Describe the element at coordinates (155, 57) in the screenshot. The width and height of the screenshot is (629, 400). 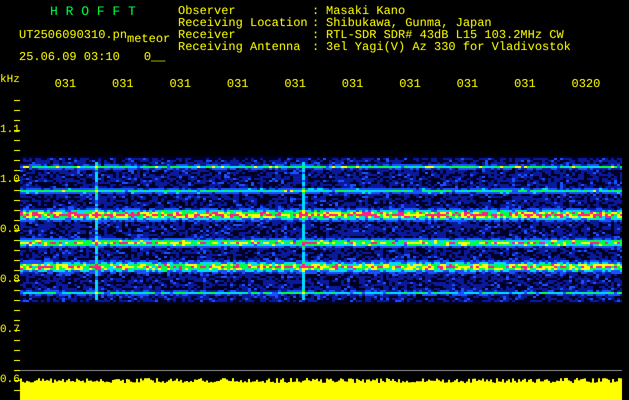
I see `counter-label: 0__` at that location.